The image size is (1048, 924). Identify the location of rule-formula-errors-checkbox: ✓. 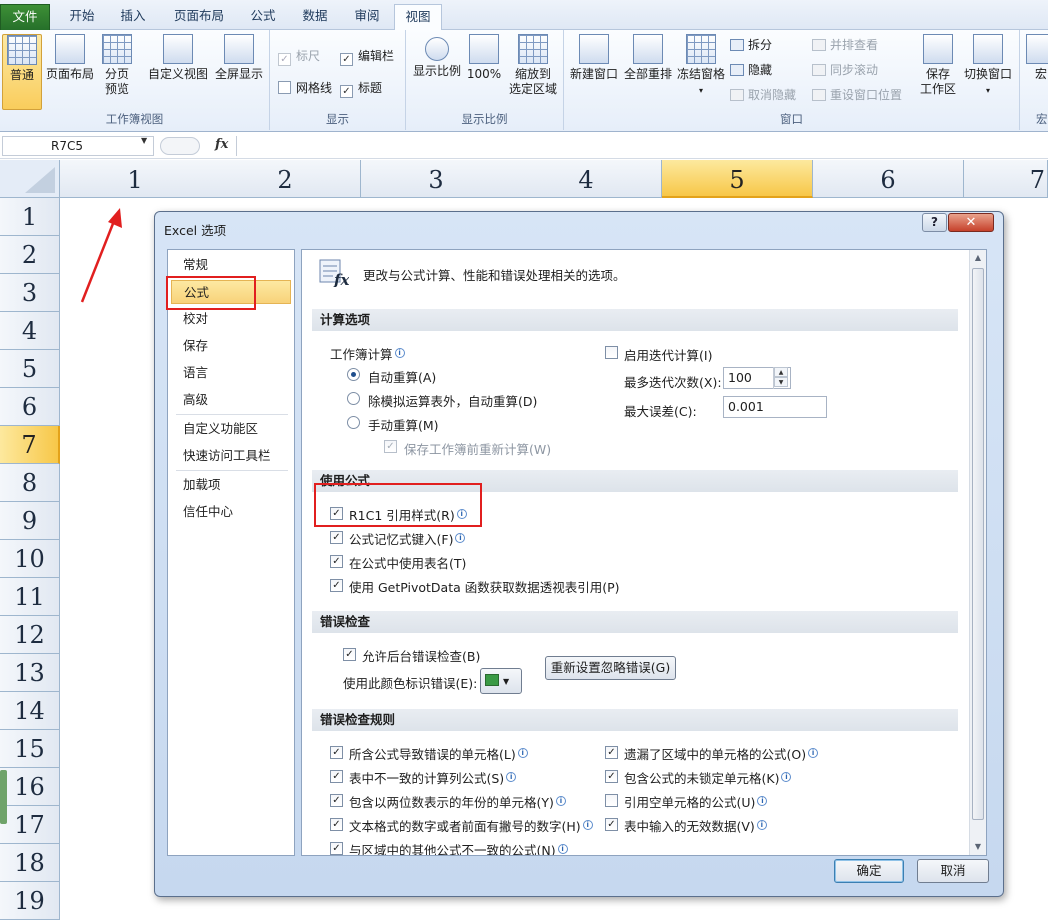
(336, 752).